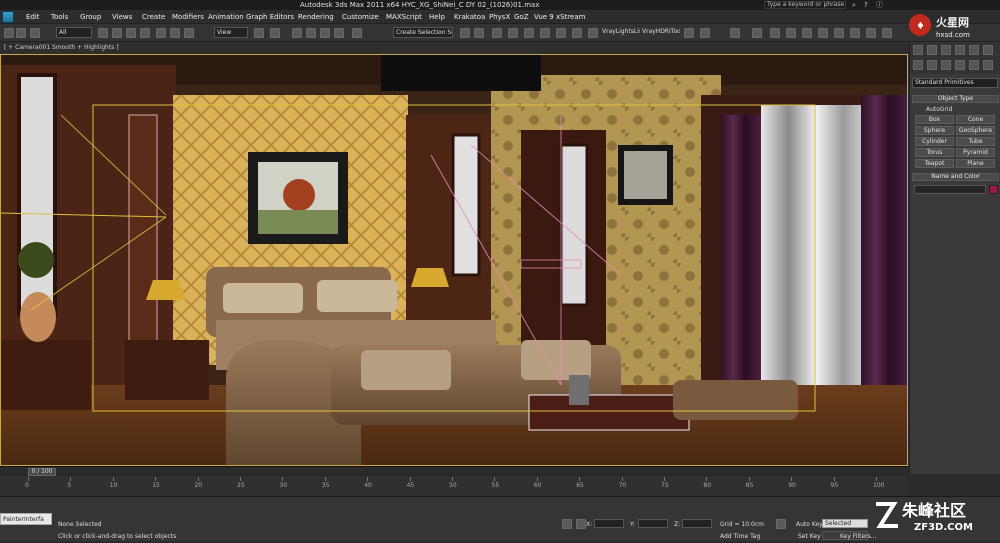 This screenshot has height=543, width=1000. I want to click on z-coordinate-field, so click(697, 523).